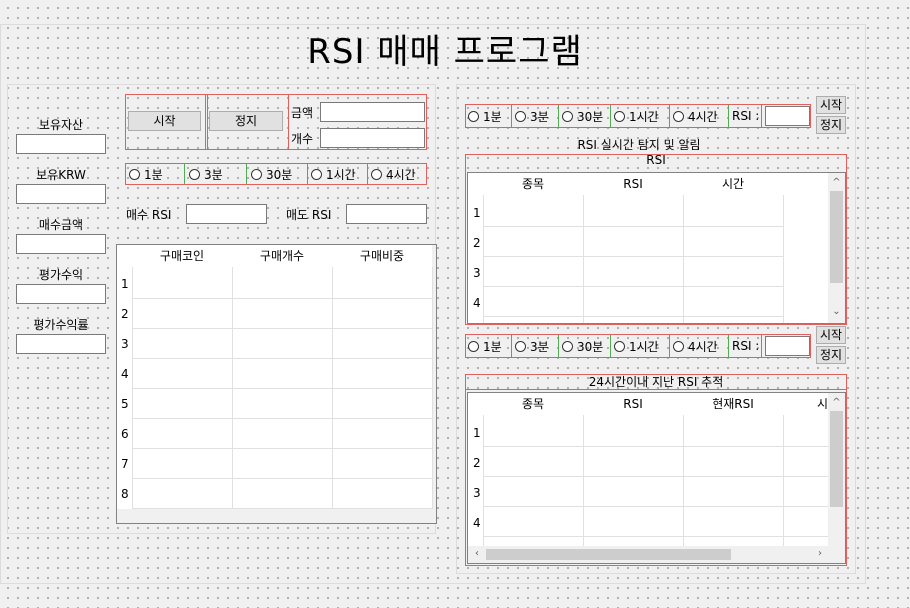 Image resolution: width=910 pixels, height=608 pixels. I want to click on top-radio-3m: 3분, so click(532, 116).